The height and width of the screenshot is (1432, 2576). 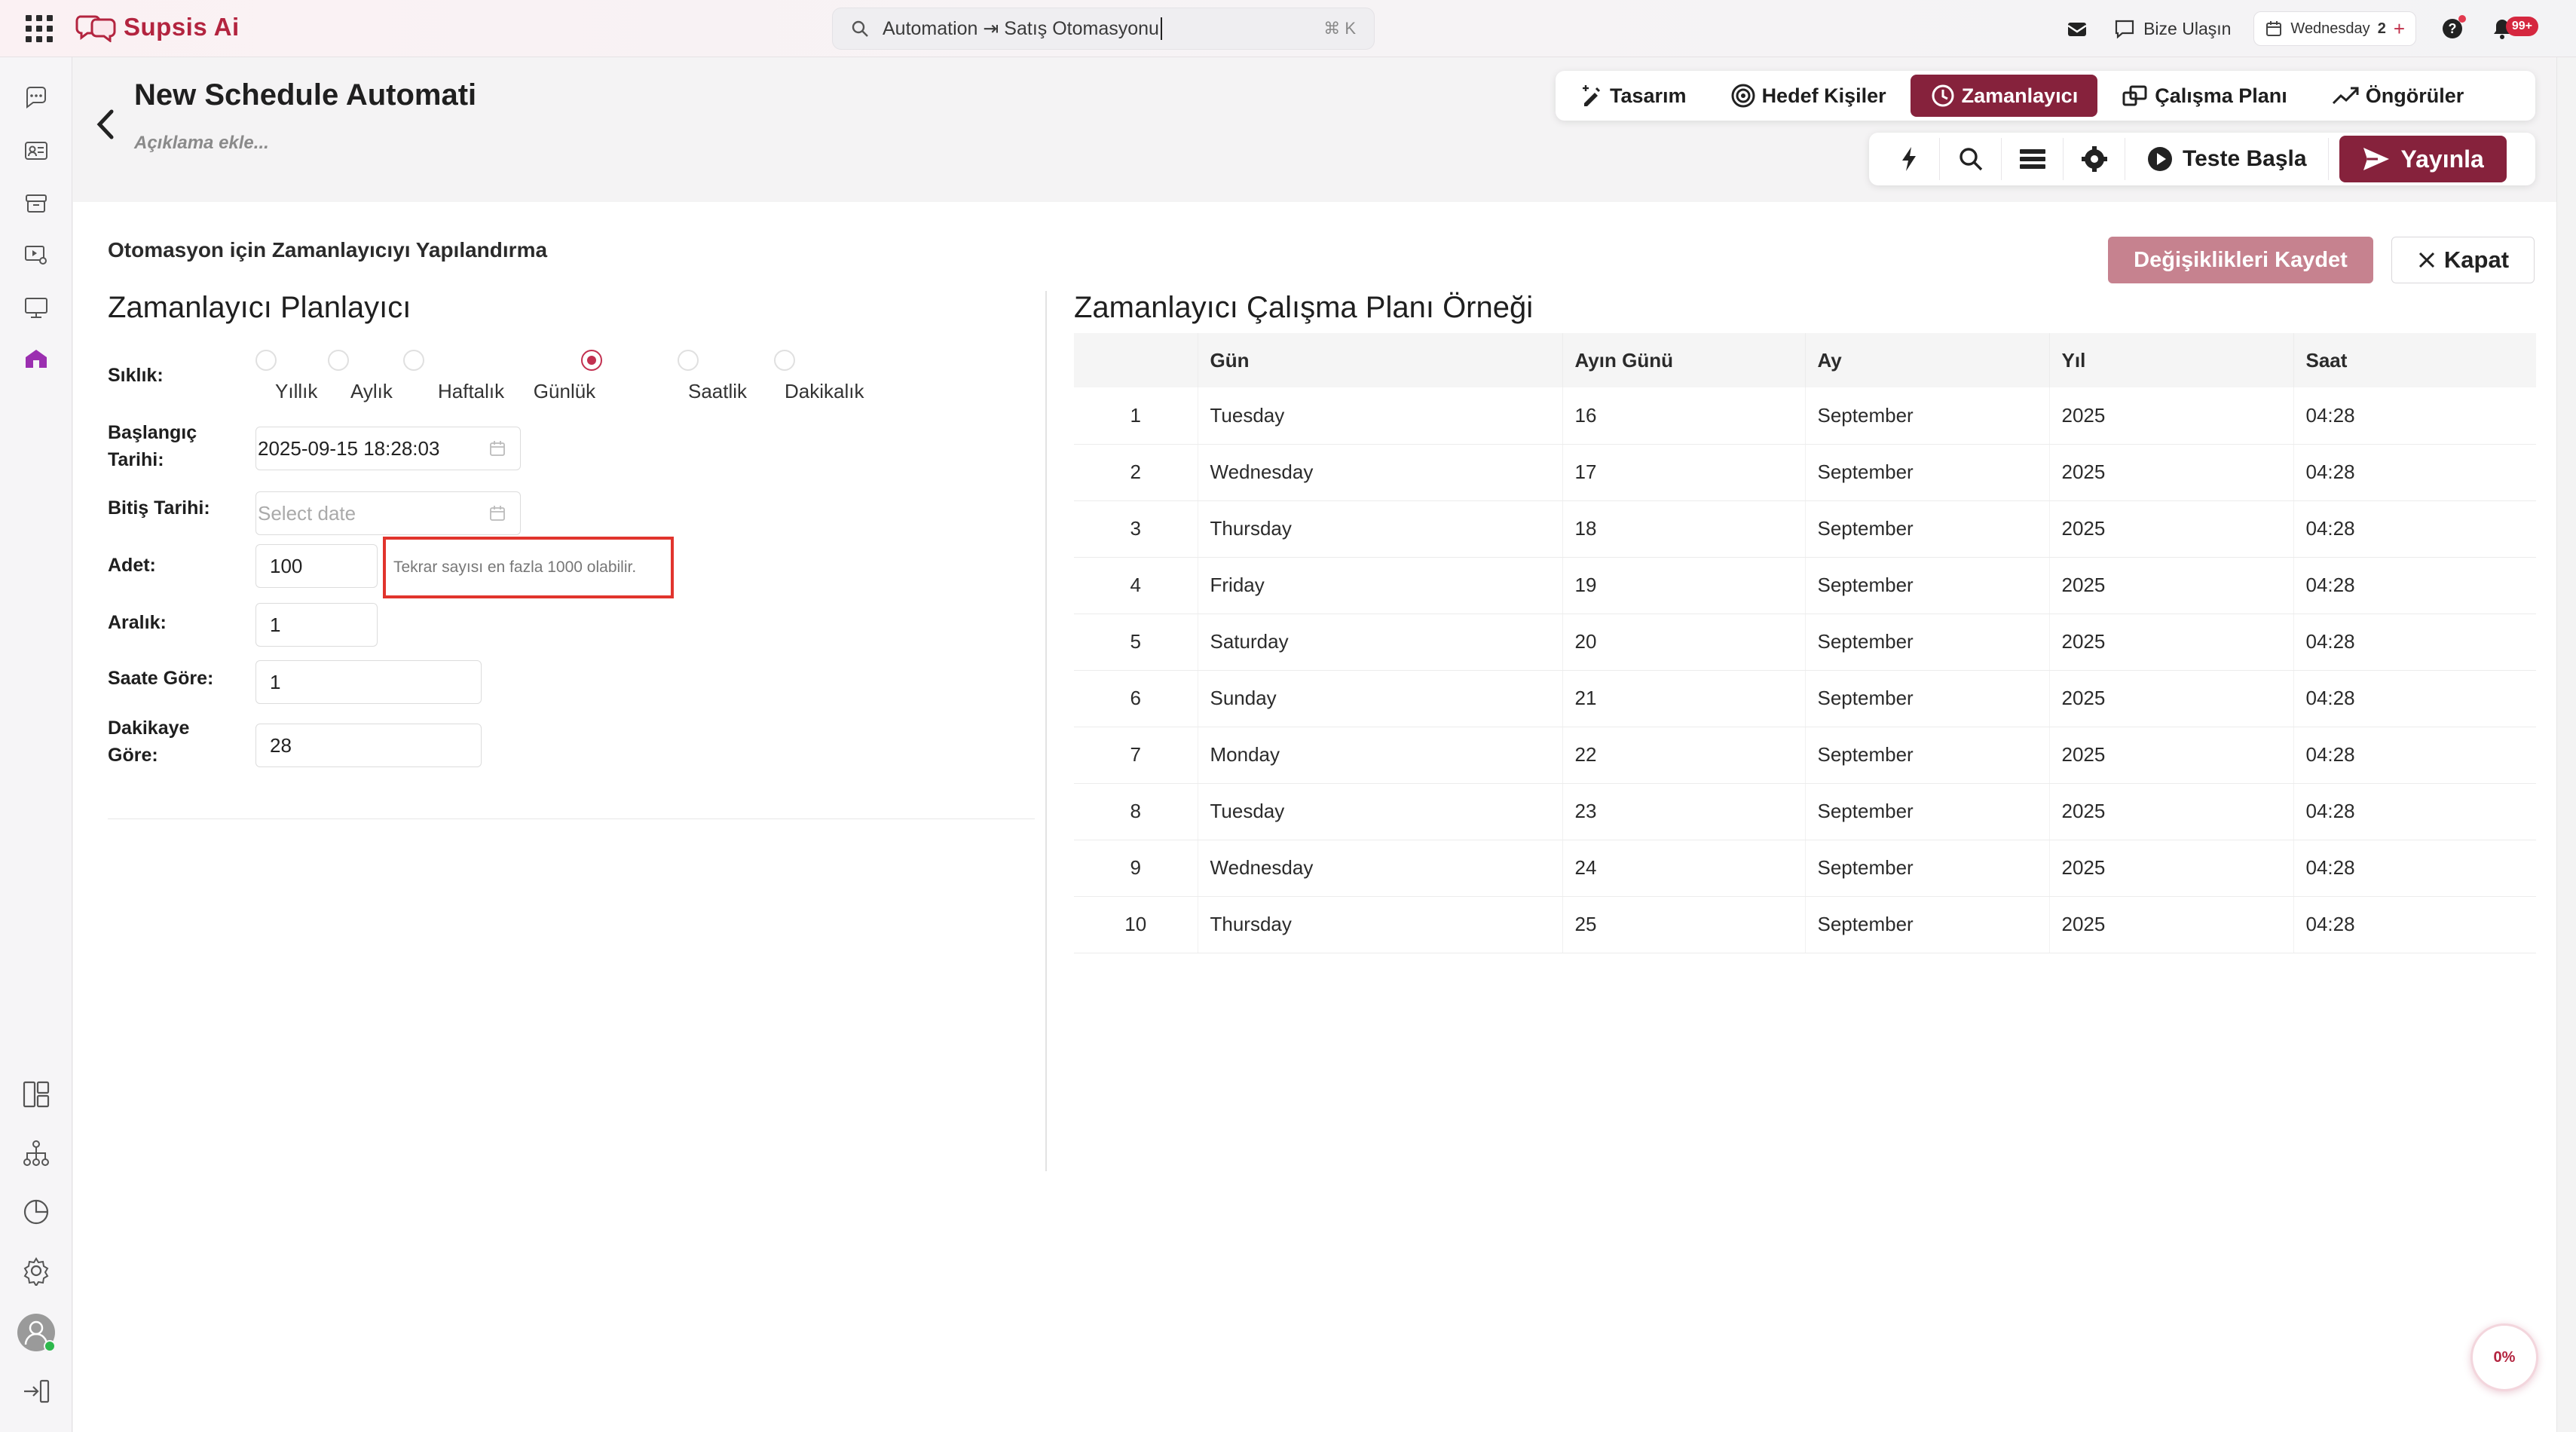 I want to click on table-cell: 5, so click(x=1136, y=642).